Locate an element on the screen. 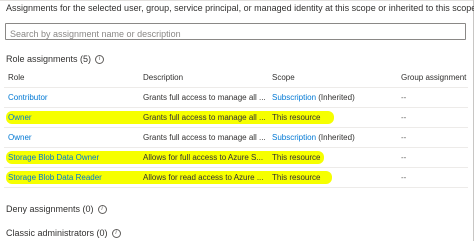 Image resolution: width=474 pixels, height=241 pixels. classic-administrators-title: Classic administrators (0) is located at coordinates (57, 233).